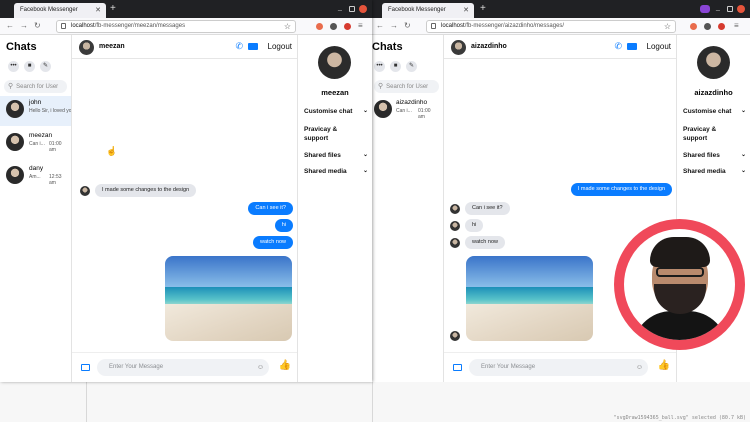 The width and height of the screenshot is (750, 422). I want to click on address-bar: localhost/fb-messenger/meezan/messages ☆, so click(176, 26).